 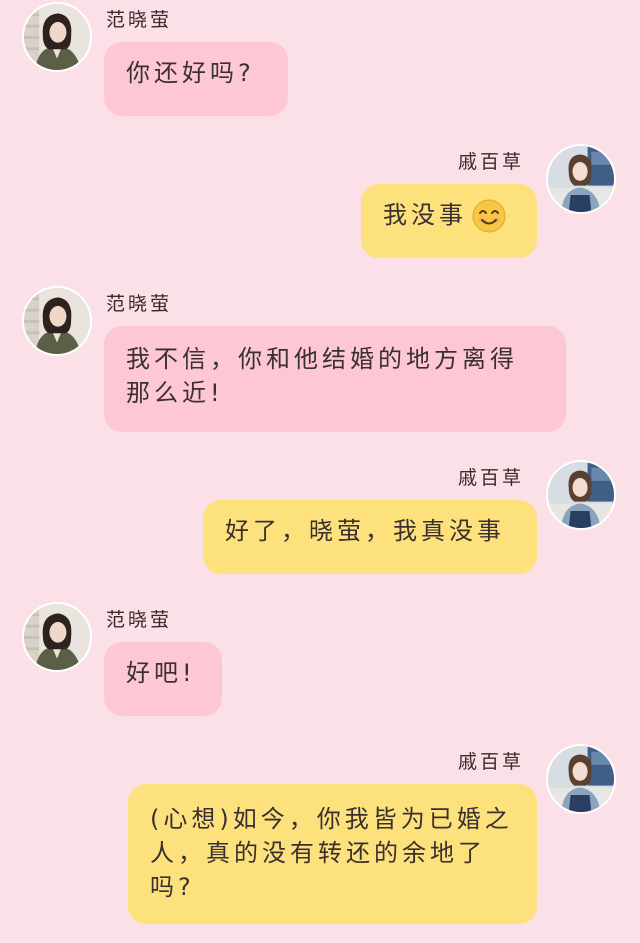 What do you see at coordinates (489, 216) in the screenshot?
I see `smiling-face-icon` at bounding box center [489, 216].